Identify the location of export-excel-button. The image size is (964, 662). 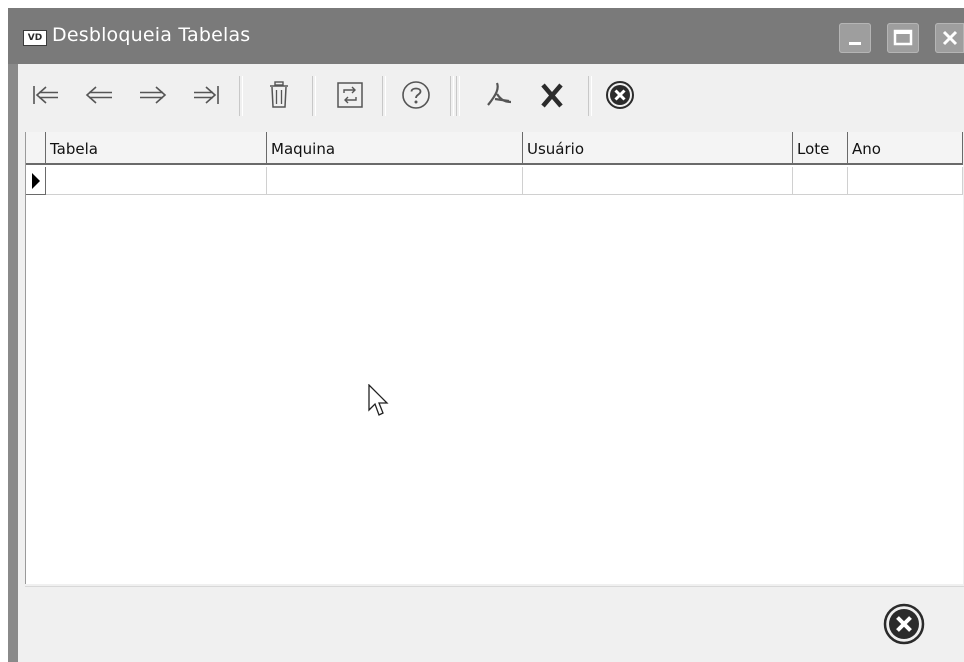
(552, 95).